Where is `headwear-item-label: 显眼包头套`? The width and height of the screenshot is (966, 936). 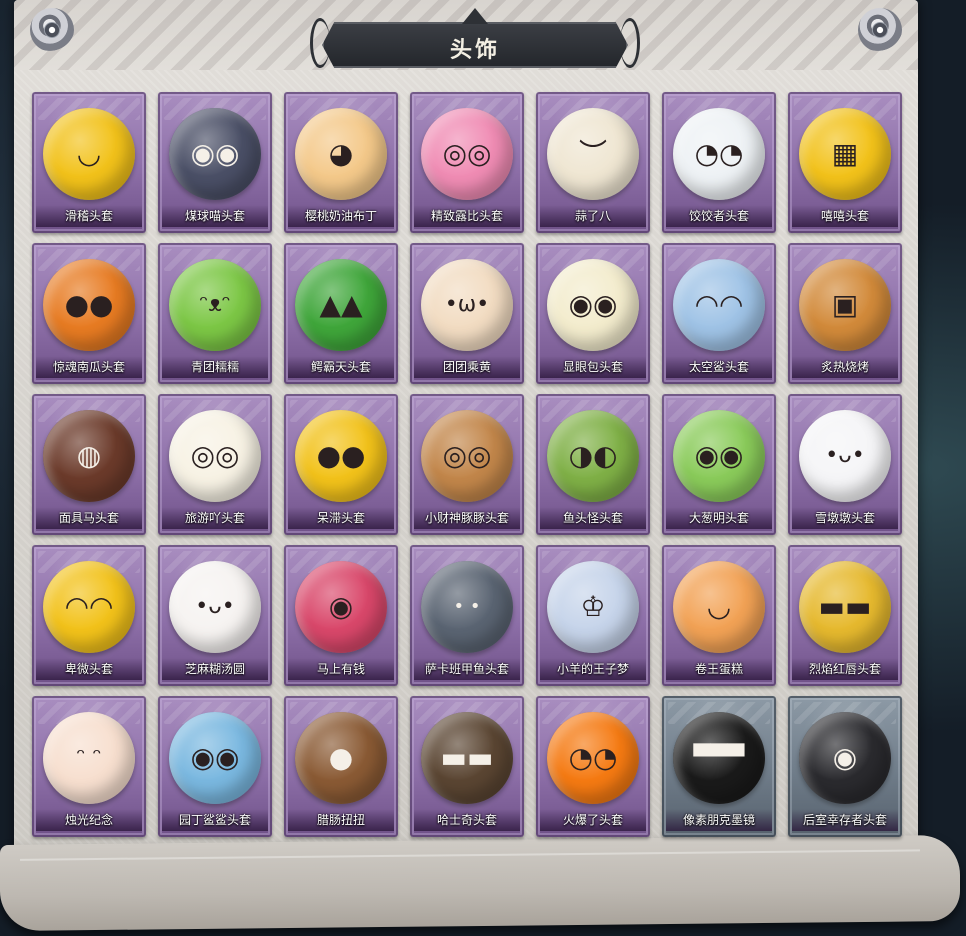 headwear-item-label: 显眼包头套 is located at coordinates (593, 367).